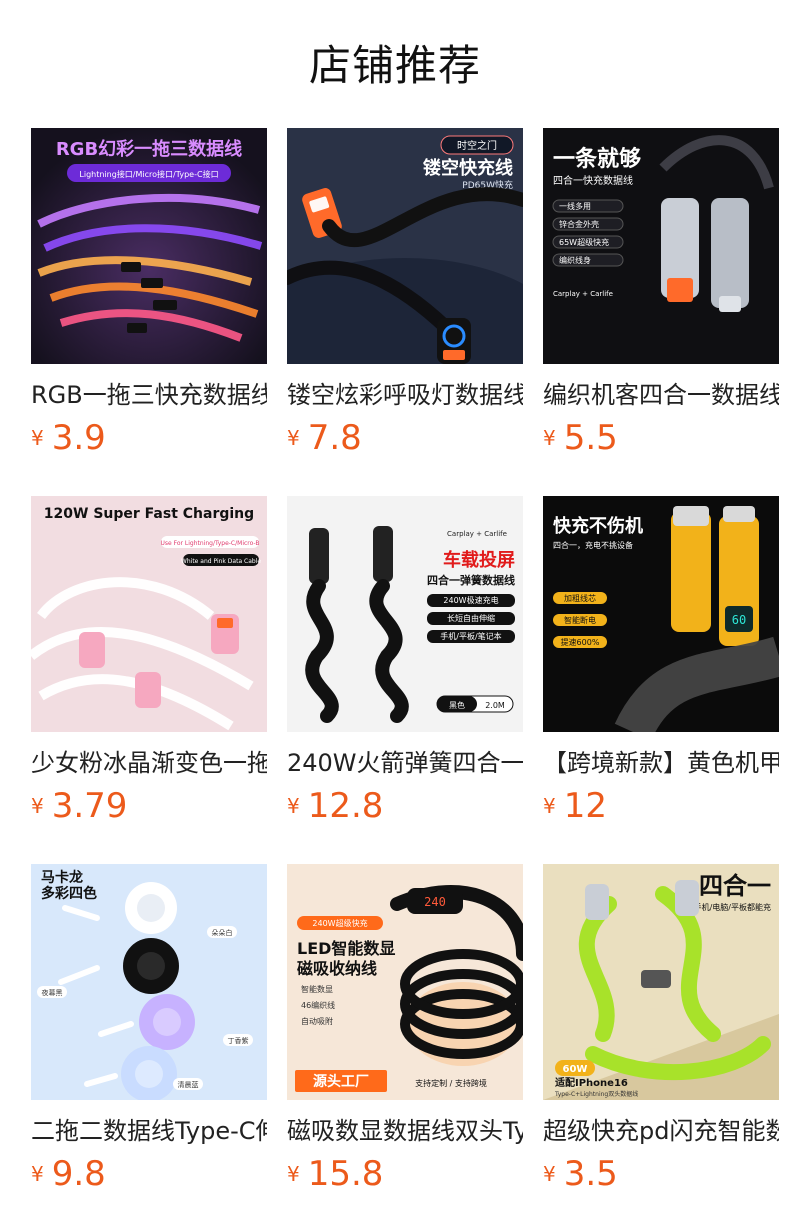  I want to click on image-footer: 适配IPhone16, so click(591, 1082).